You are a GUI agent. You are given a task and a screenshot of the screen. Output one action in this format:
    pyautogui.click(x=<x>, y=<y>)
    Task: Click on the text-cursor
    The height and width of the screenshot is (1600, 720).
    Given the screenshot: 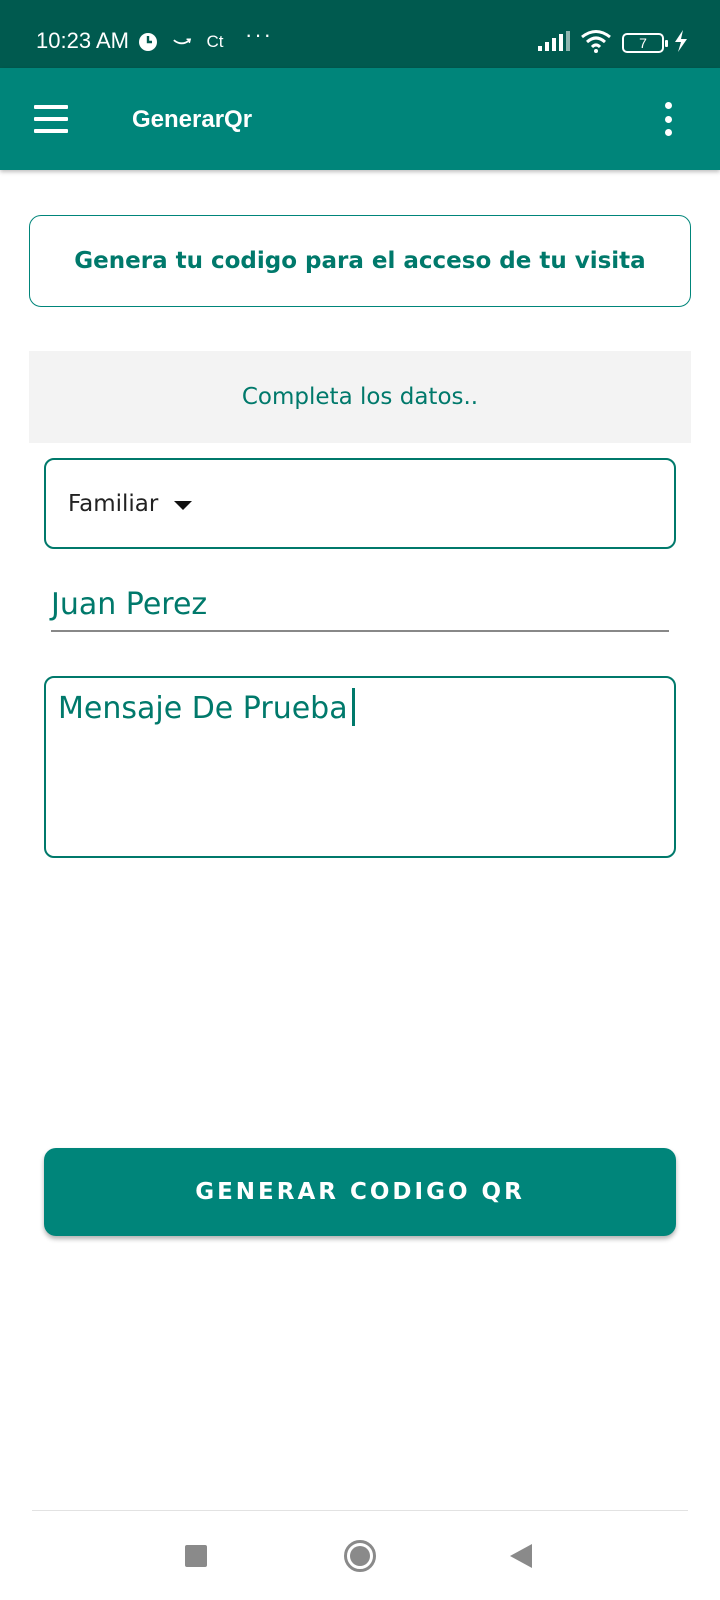 What is the action you would take?
    pyautogui.click(x=353, y=707)
    